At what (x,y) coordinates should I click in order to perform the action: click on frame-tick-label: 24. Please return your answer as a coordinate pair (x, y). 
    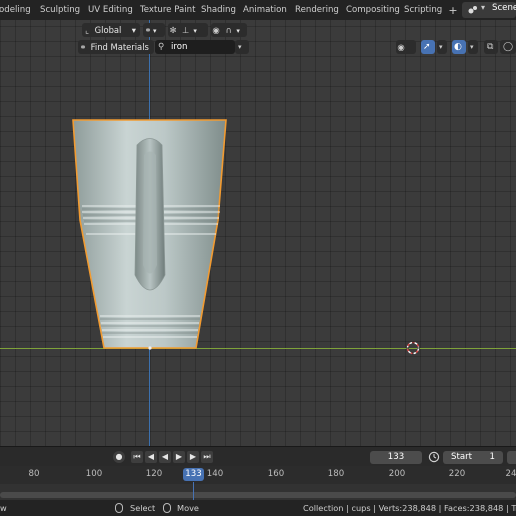
    Looking at the image, I should click on (510, 474).